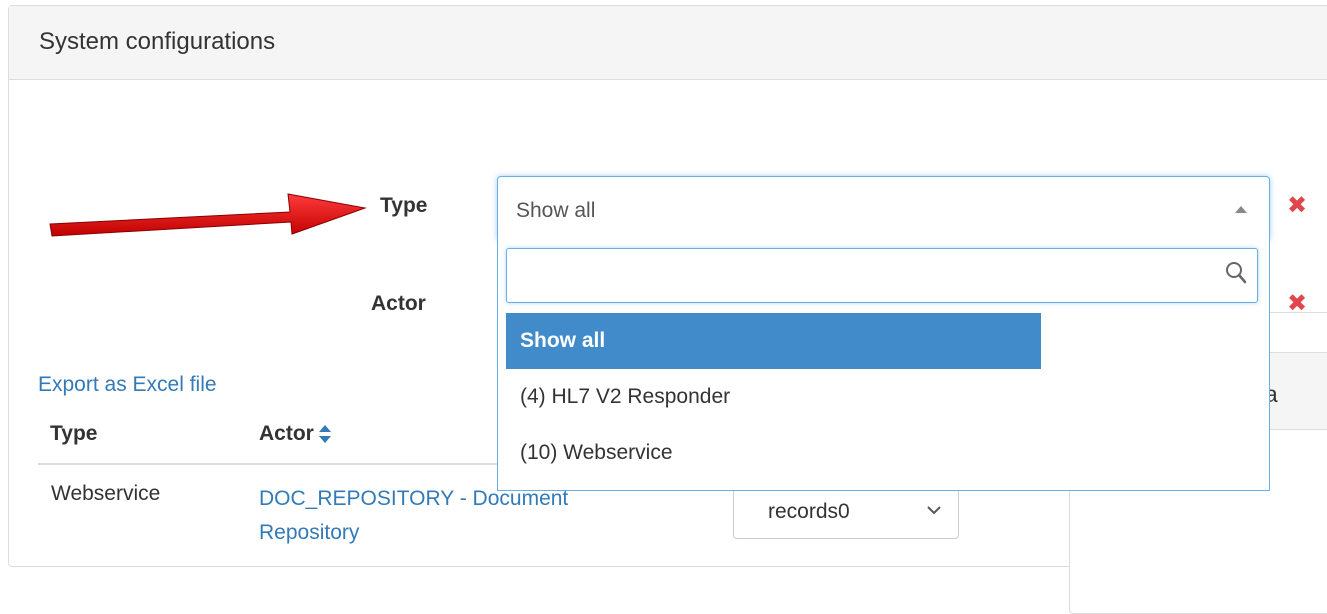 This screenshot has width=1327, height=614. Describe the element at coordinates (413, 516) in the screenshot. I see `row-actor-link: DOC_REPOSITORY - Document Repository` at that location.